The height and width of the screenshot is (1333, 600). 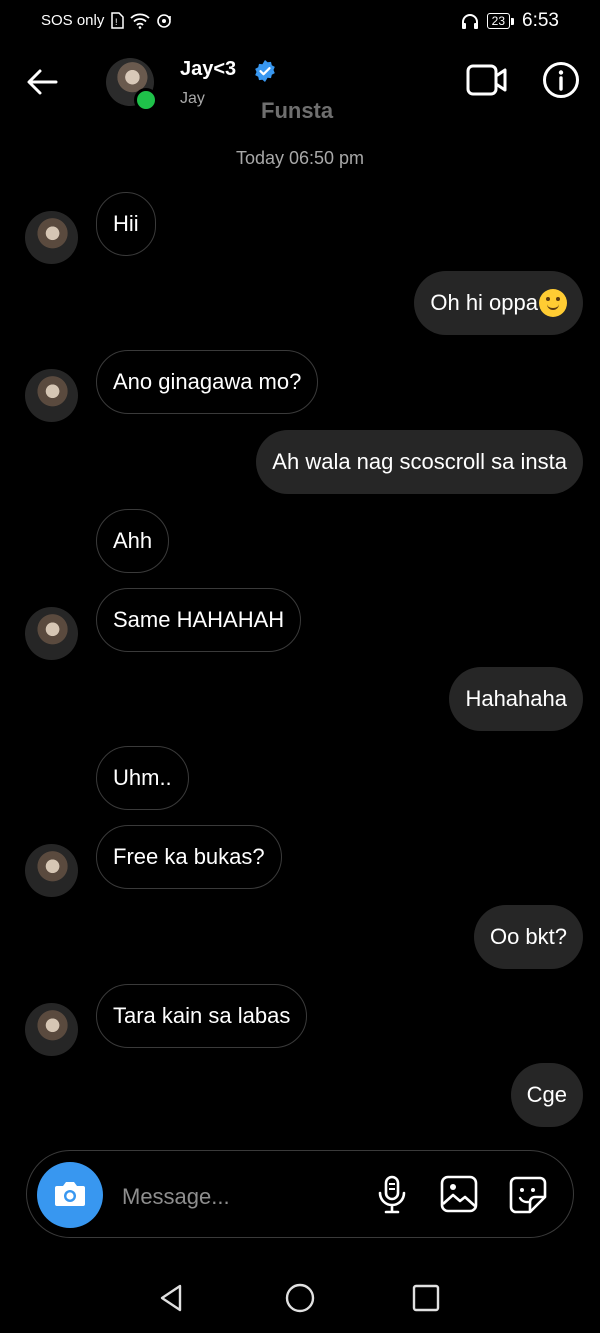 What do you see at coordinates (189, 857) in the screenshot?
I see `incoming-message: Free ka bukas?` at bounding box center [189, 857].